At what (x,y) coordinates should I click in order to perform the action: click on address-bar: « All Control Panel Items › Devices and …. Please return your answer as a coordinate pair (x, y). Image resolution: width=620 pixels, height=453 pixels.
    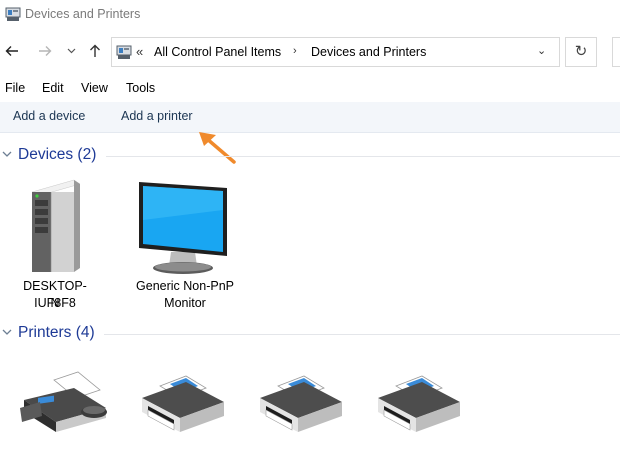
    Looking at the image, I should click on (335, 52).